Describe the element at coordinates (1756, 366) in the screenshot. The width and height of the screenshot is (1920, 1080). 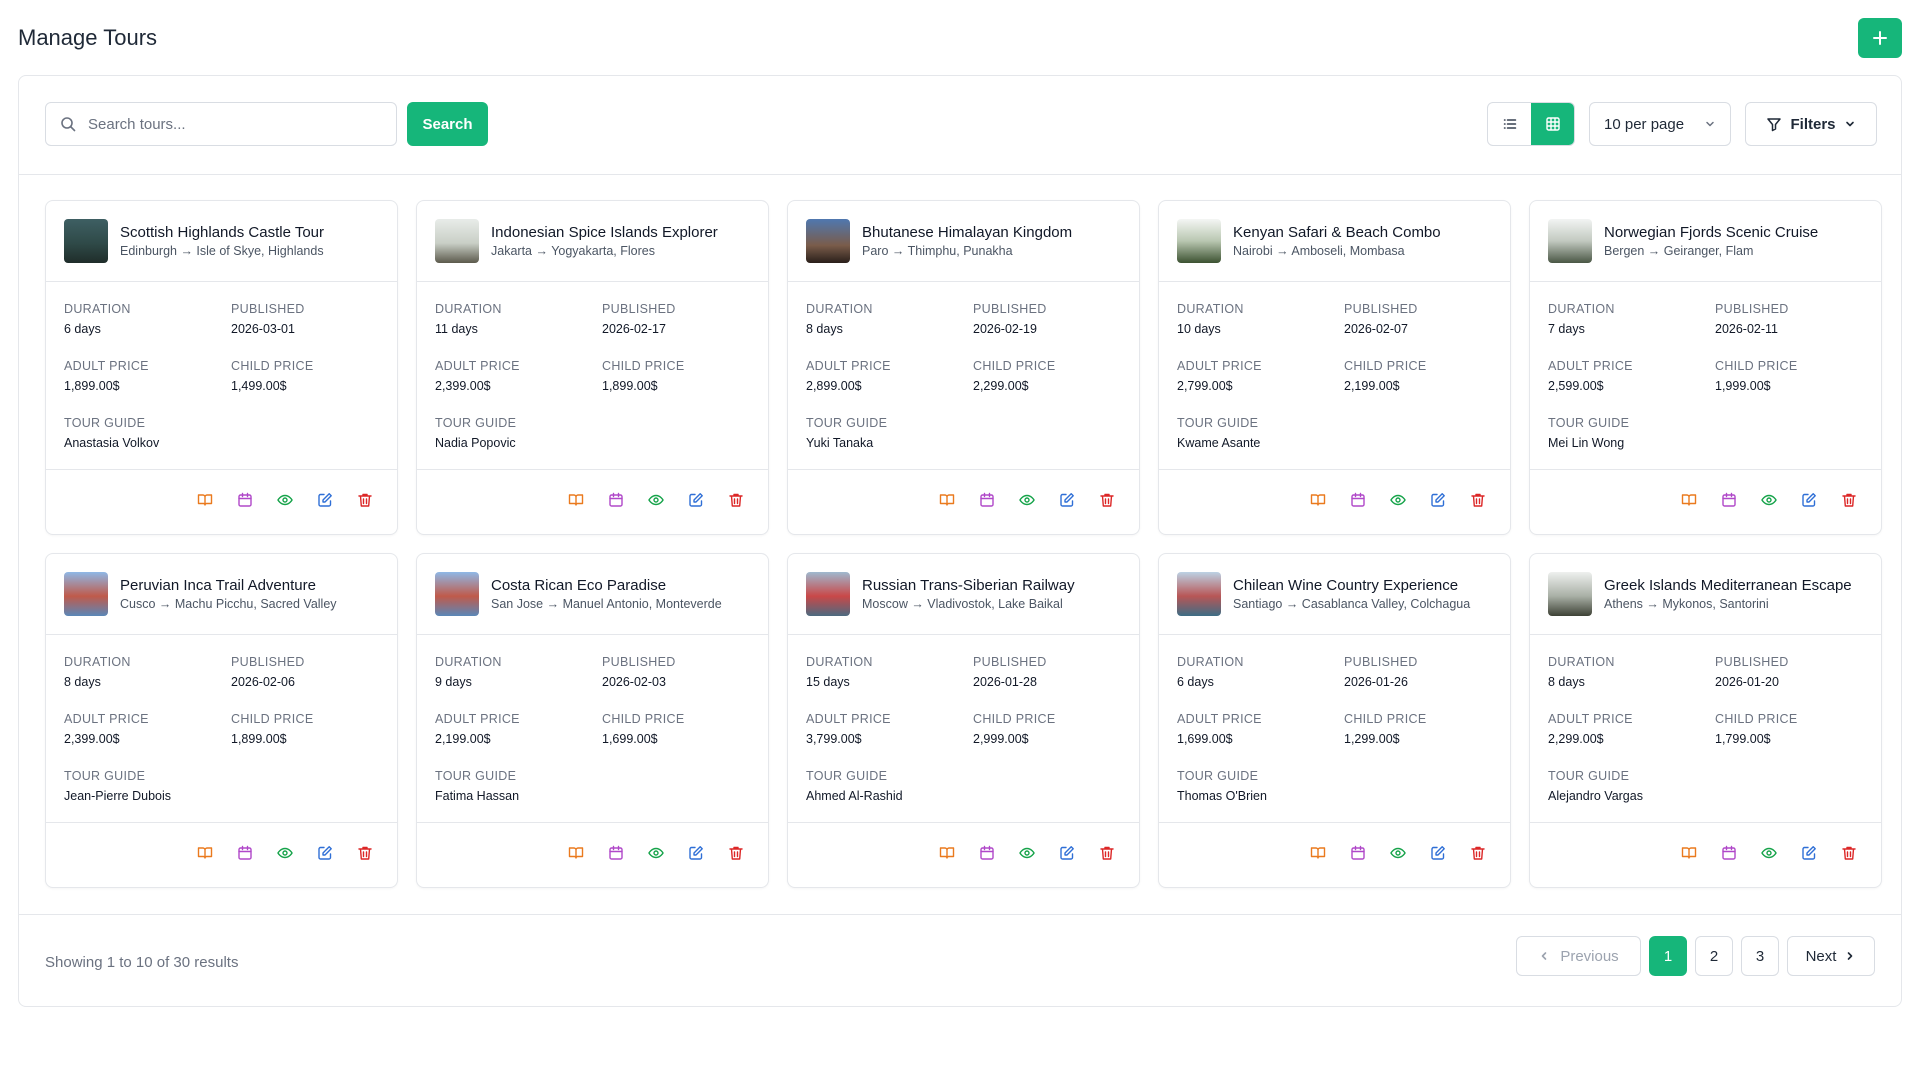
I see `child-price-label: CHILD PRICE` at that location.